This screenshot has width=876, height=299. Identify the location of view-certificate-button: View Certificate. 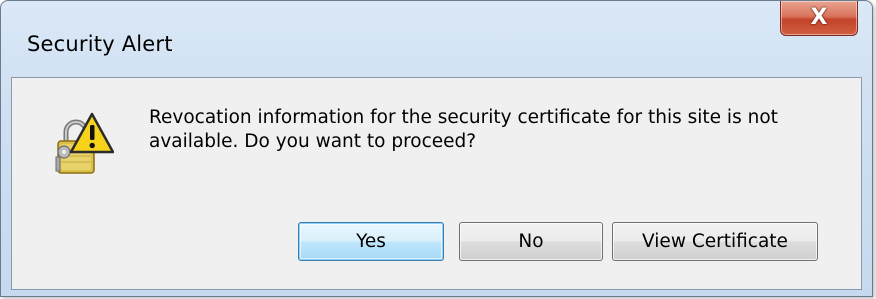
(715, 241).